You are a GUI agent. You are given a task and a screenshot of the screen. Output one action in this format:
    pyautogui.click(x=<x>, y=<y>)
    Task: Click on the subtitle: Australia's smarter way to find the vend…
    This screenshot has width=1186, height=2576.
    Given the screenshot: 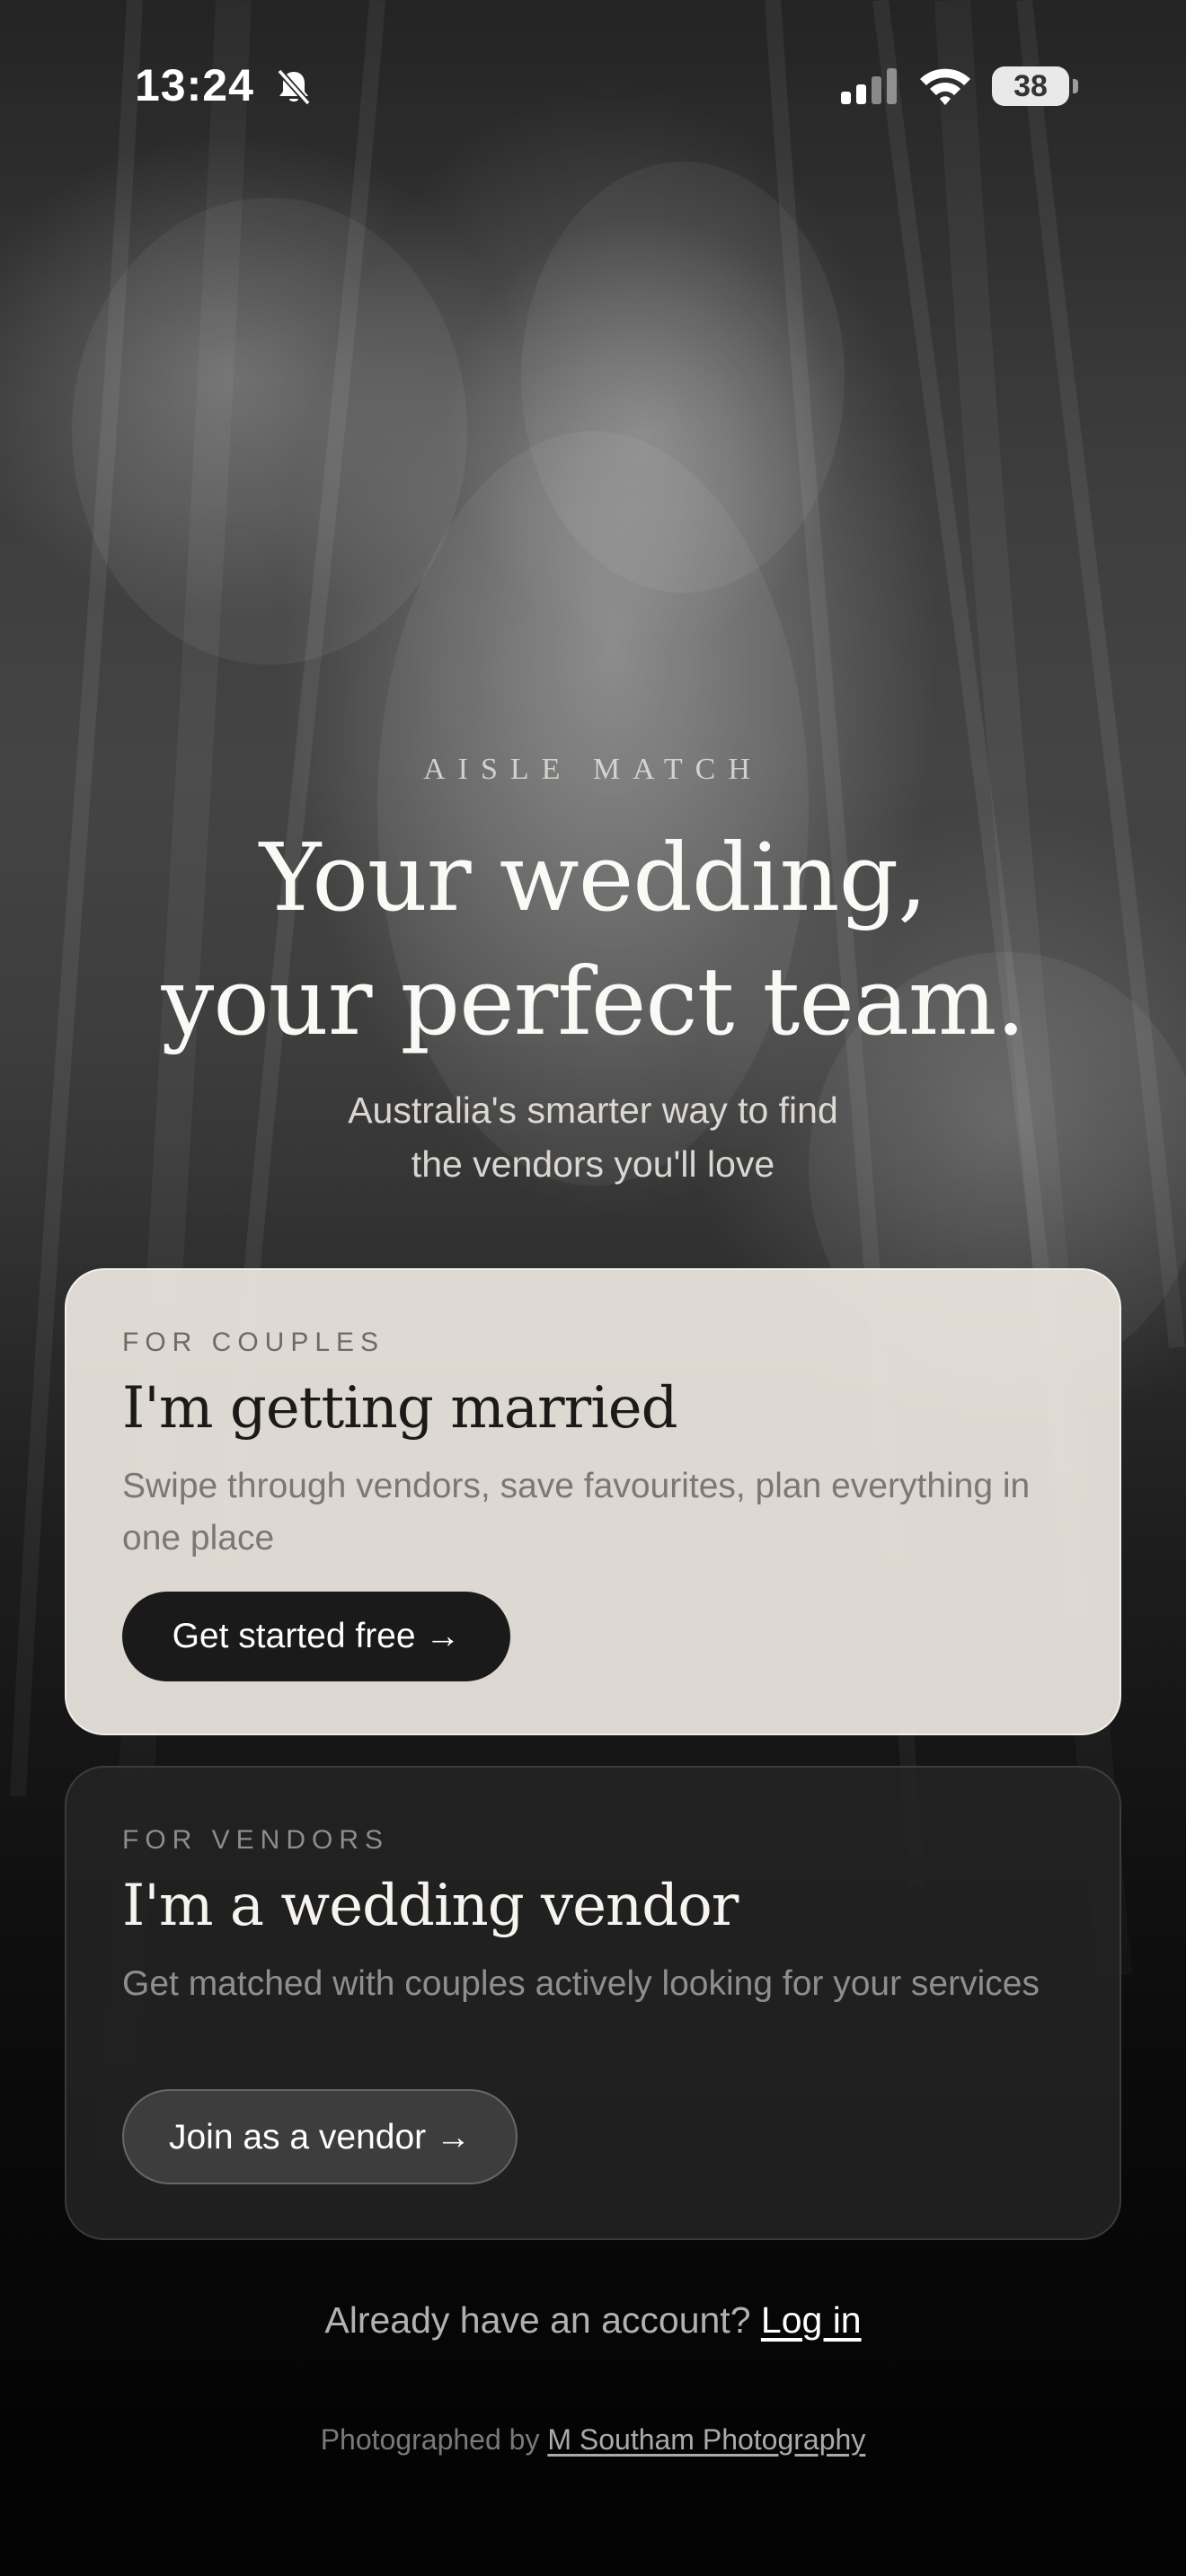 What is the action you would take?
    pyautogui.click(x=593, y=1137)
    